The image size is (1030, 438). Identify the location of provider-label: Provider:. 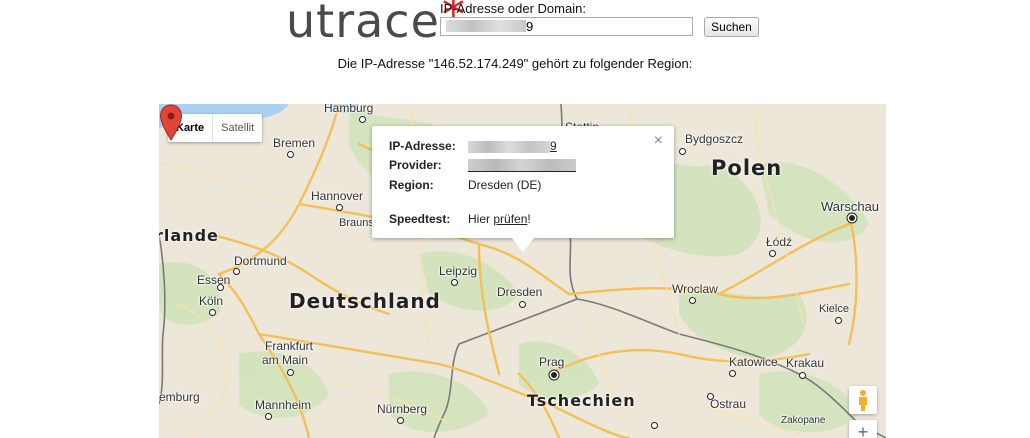
(415, 165).